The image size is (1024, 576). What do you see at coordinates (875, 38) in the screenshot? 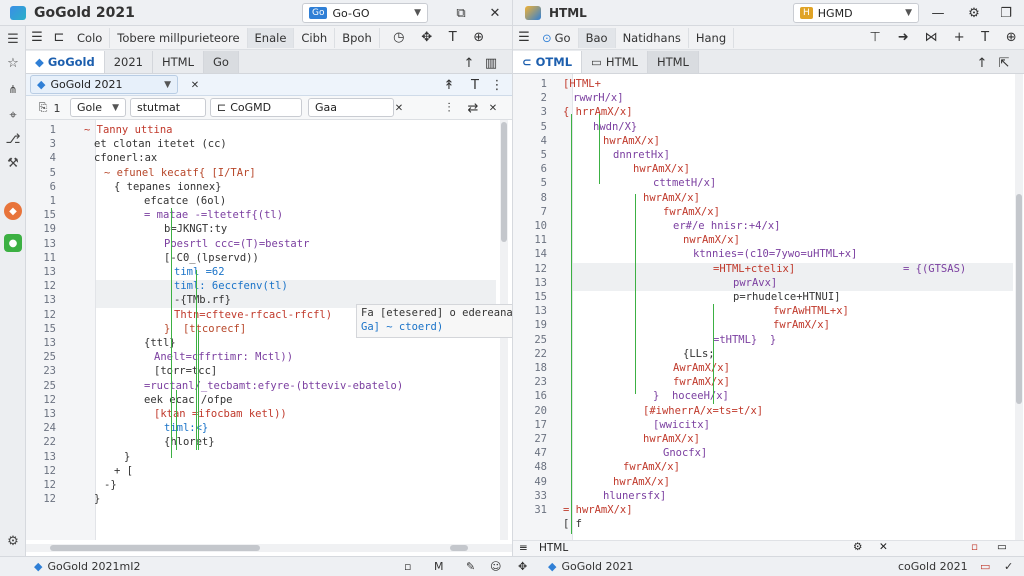
I see `pointer-icon: ⊤` at bounding box center [875, 38].